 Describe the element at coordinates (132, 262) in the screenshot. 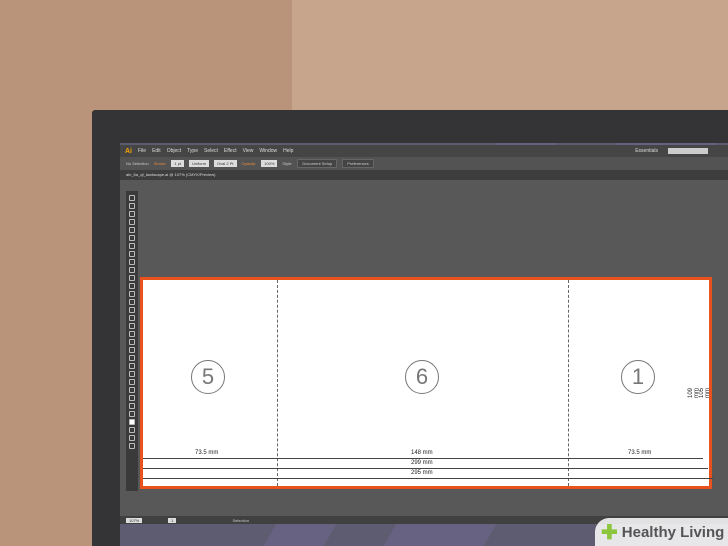

I see `paintbrush-tool-icon` at that location.